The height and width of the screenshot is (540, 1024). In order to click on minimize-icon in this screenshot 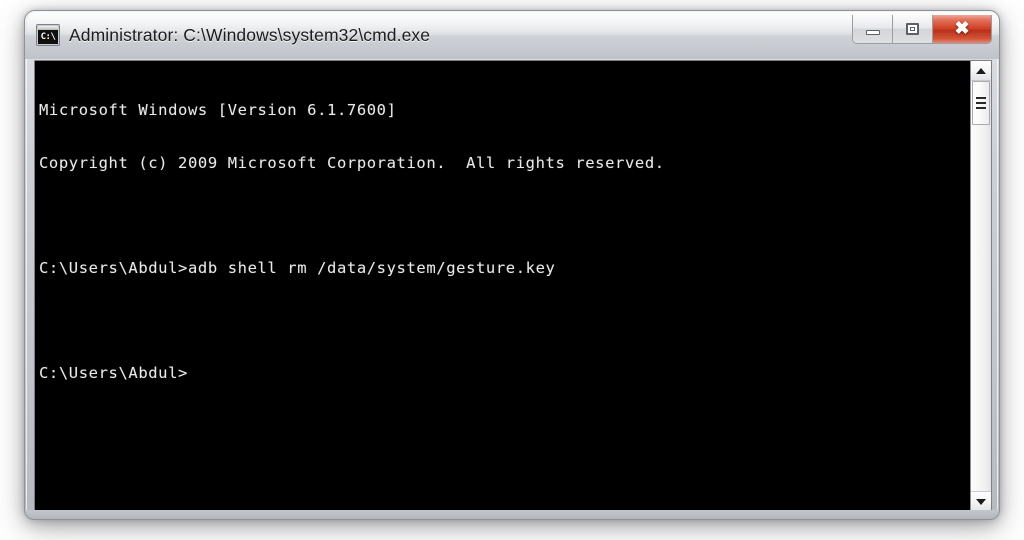, I will do `click(872, 32)`.